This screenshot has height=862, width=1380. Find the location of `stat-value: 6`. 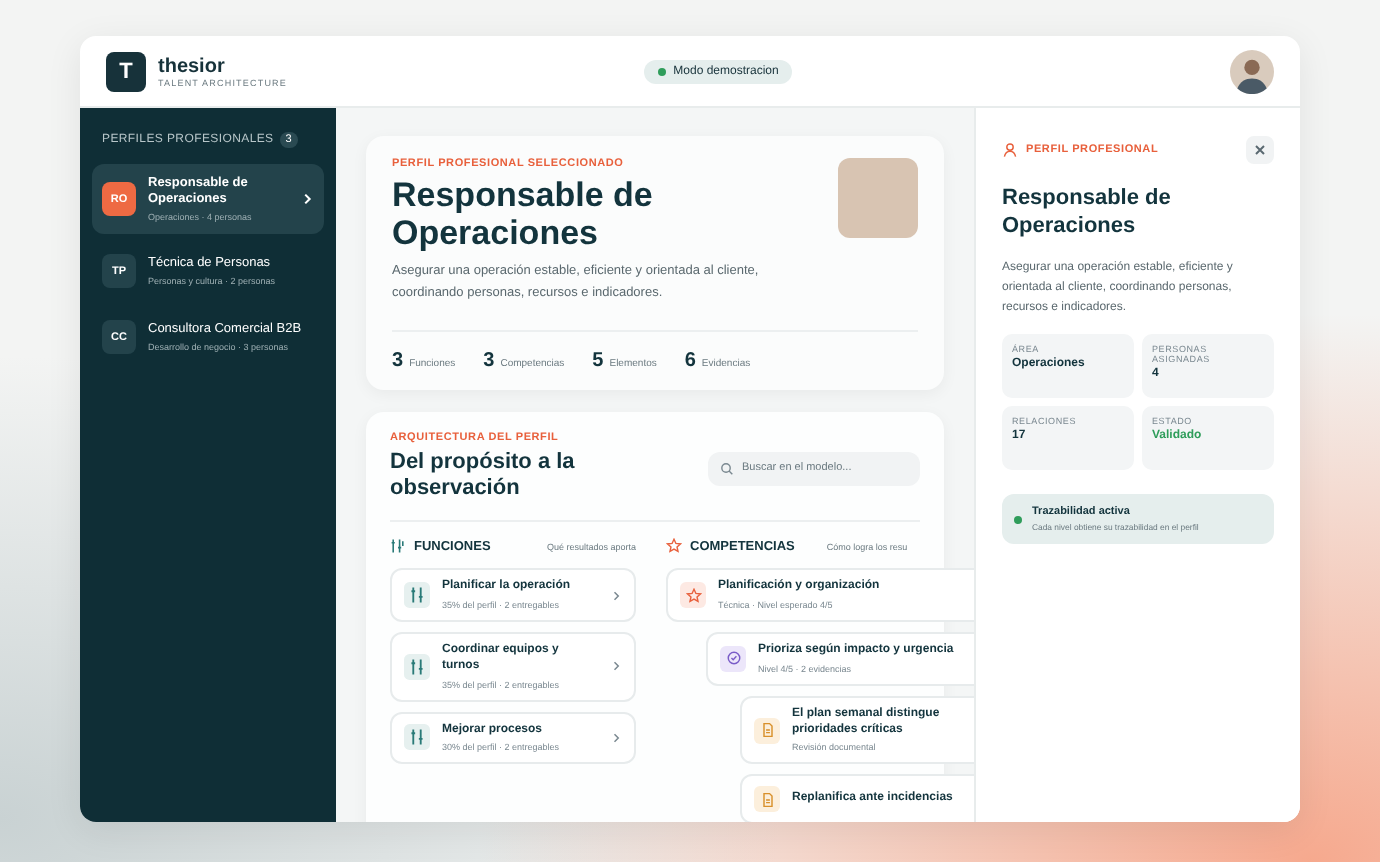

stat-value: 6 is located at coordinates (690, 360).